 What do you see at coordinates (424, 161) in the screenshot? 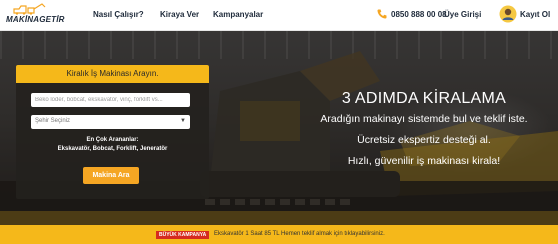
I see `hero-line-3: Hızlı, güvenilir iş makinası kirala!` at bounding box center [424, 161].